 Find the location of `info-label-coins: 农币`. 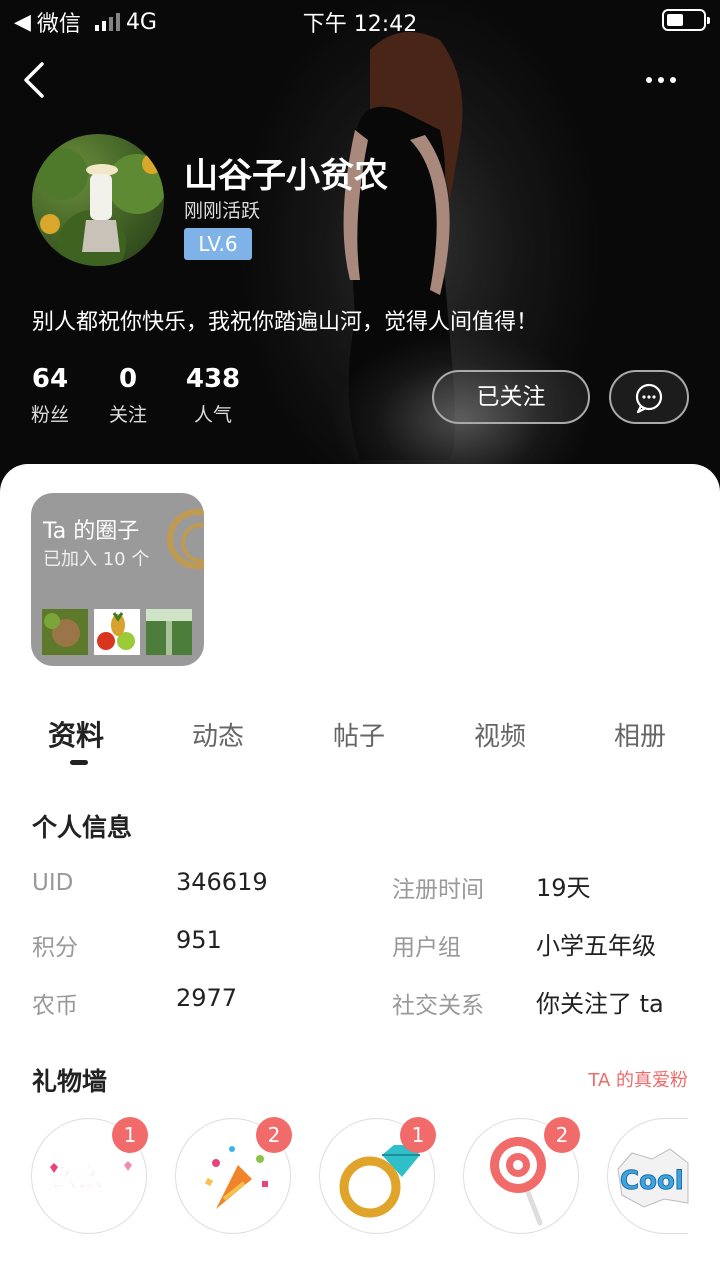

info-label-coins: 农币 is located at coordinates (55, 1006).